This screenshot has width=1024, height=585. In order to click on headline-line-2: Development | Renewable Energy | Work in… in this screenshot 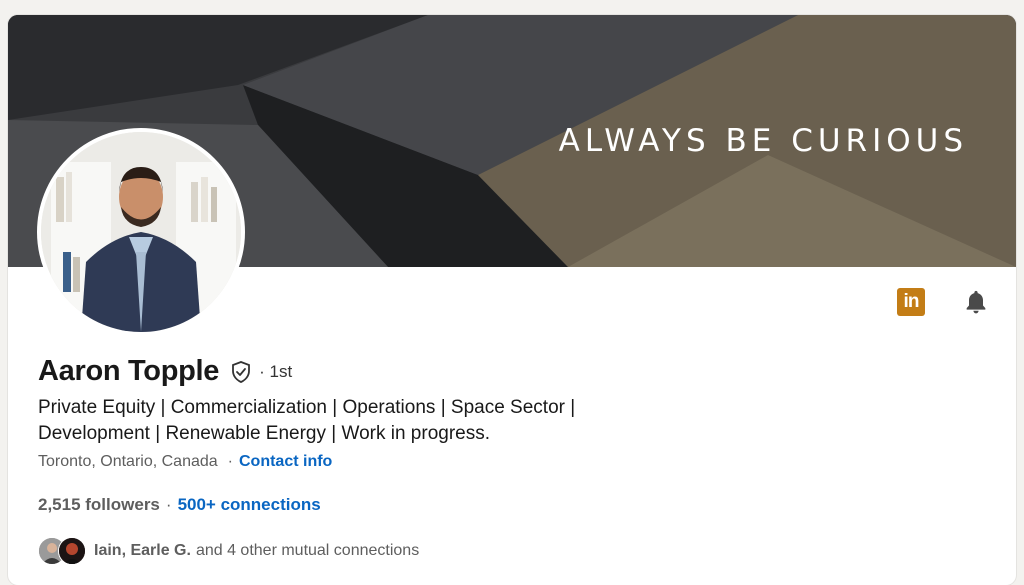, I will do `click(264, 433)`.